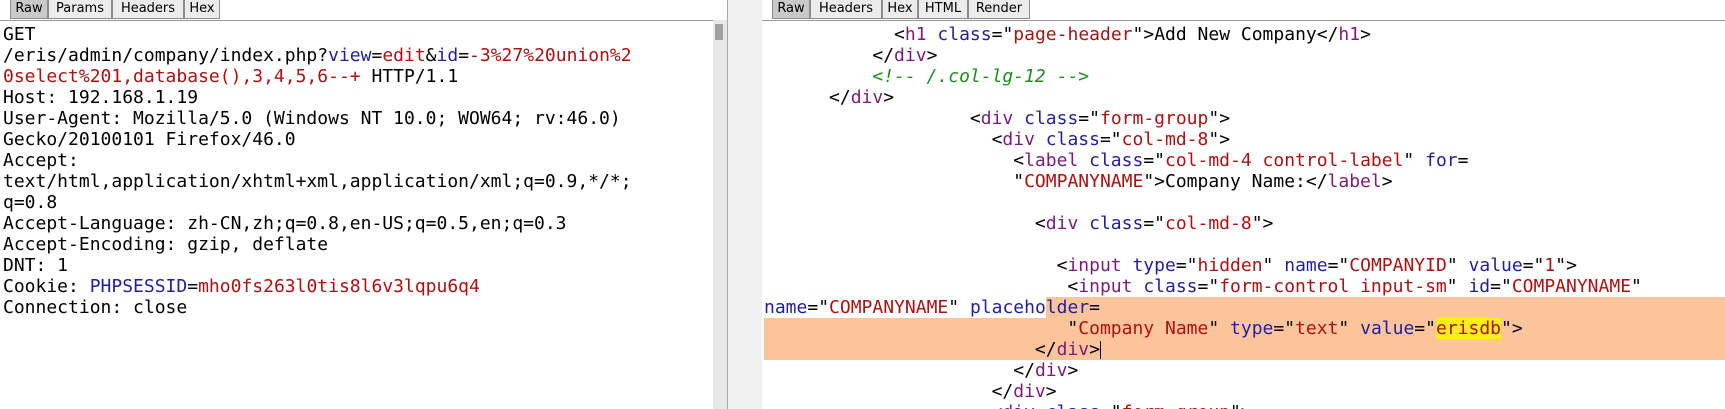 Image resolution: width=1725 pixels, height=409 pixels. Describe the element at coordinates (999, 9) in the screenshot. I see `response-tab-render: Render` at that location.